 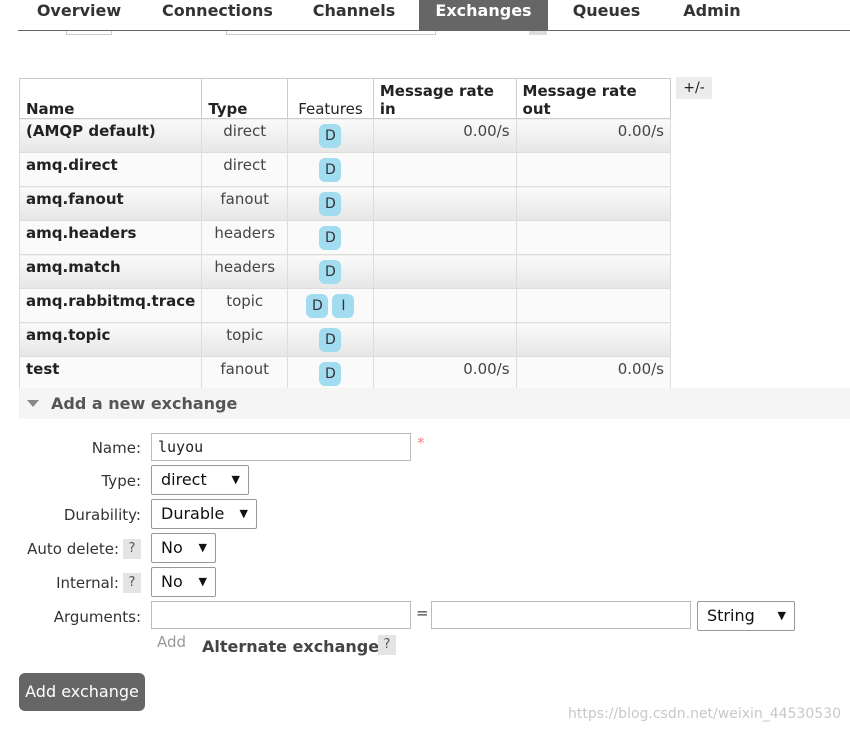 What do you see at coordinates (110, 271) in the screenshot?
I see `exchange-name-link: amq.match` at bounding box center [110, 271].